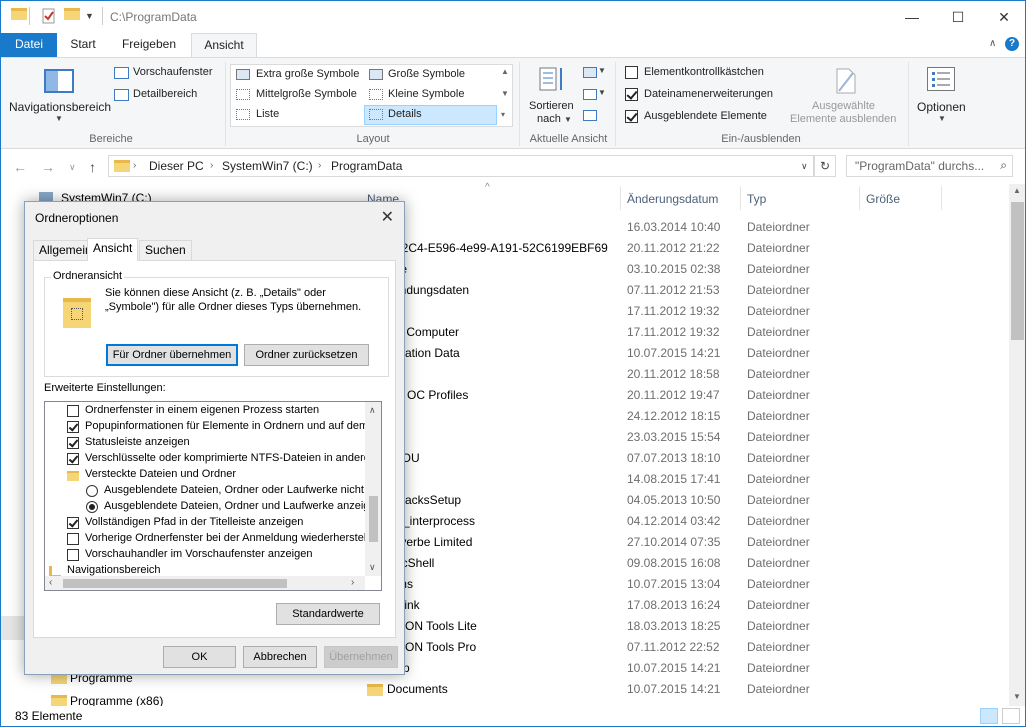 The image size is (1026, 727). What do you see at coordinates (205, 476) in the screenshot?
I see `tree-item: Versteckte Dateien und Ordner` at bounding box center [205, 476].